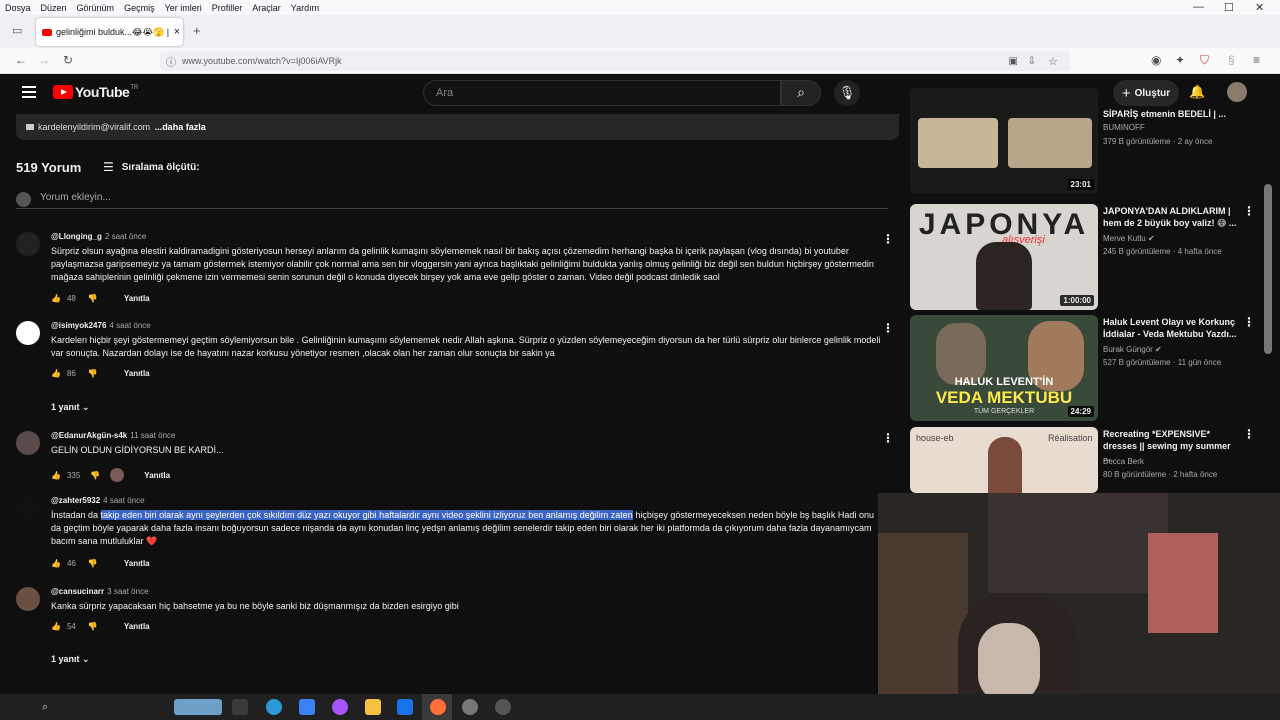  Describe the element at coordinates (198, 707) in the screenshot. I see `taskbar-search-highlight` at that location.